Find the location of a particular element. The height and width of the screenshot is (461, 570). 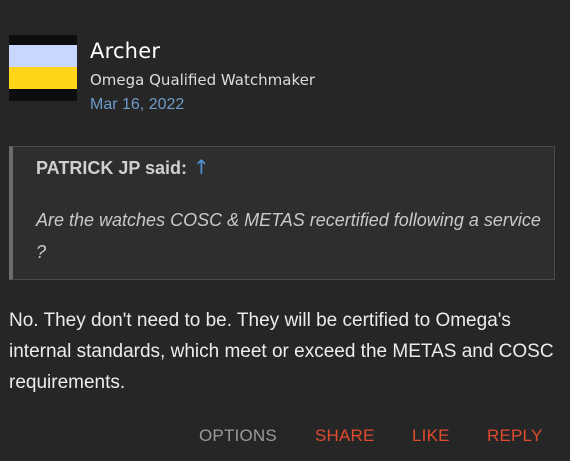

avatar-band-yellow is located at coordinates (43, 78).